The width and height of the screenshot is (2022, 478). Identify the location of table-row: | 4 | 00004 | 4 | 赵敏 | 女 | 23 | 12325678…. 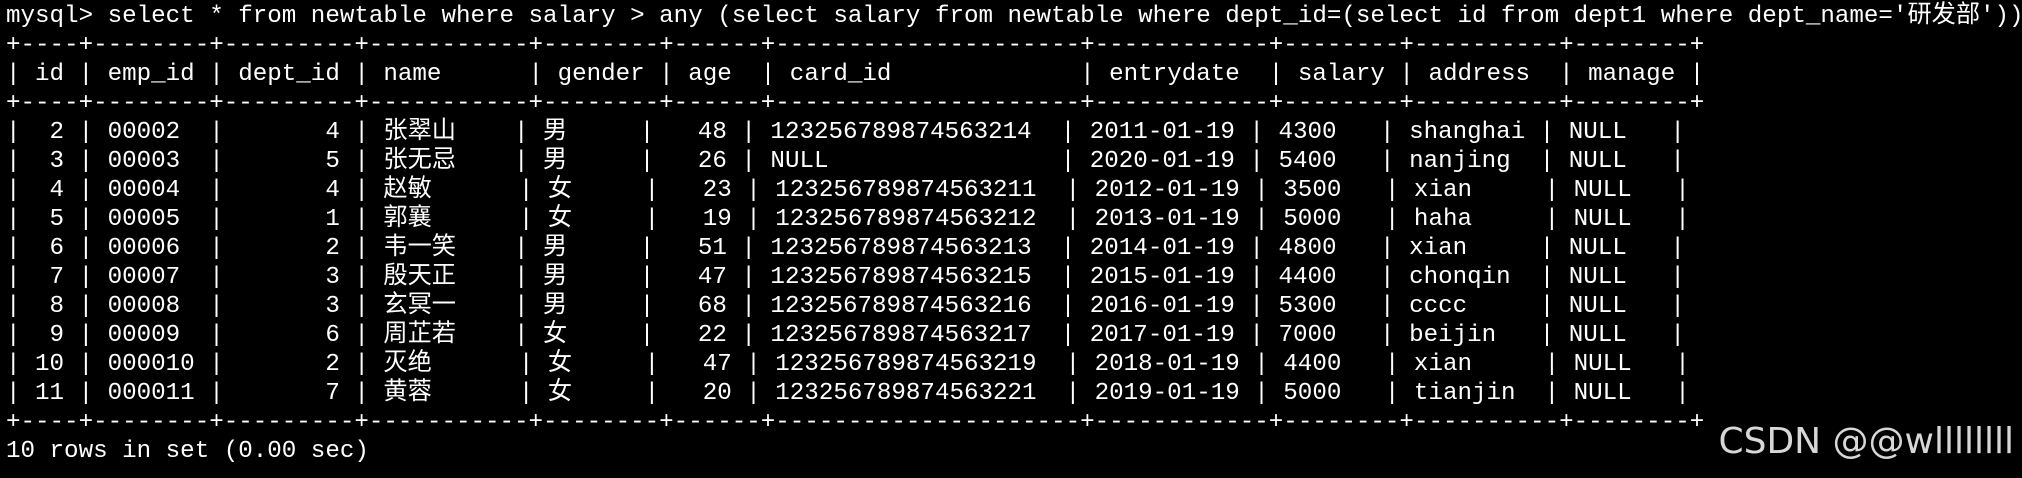
(848, 190).